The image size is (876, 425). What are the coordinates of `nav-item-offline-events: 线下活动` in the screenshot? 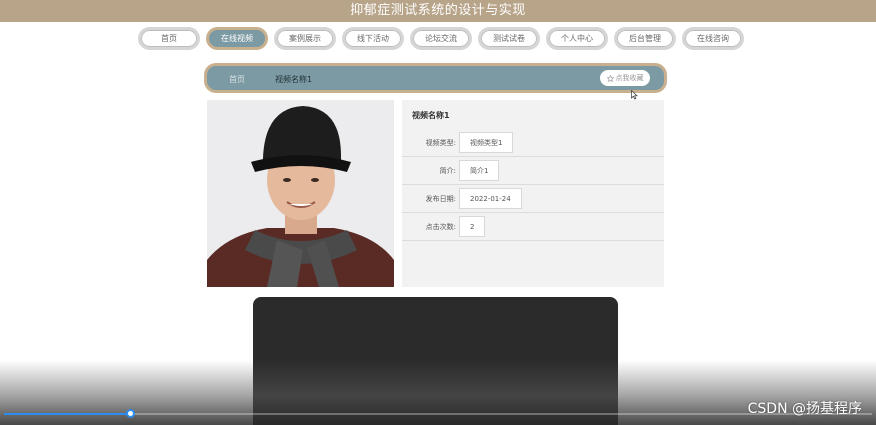 It's located at (373, 38).